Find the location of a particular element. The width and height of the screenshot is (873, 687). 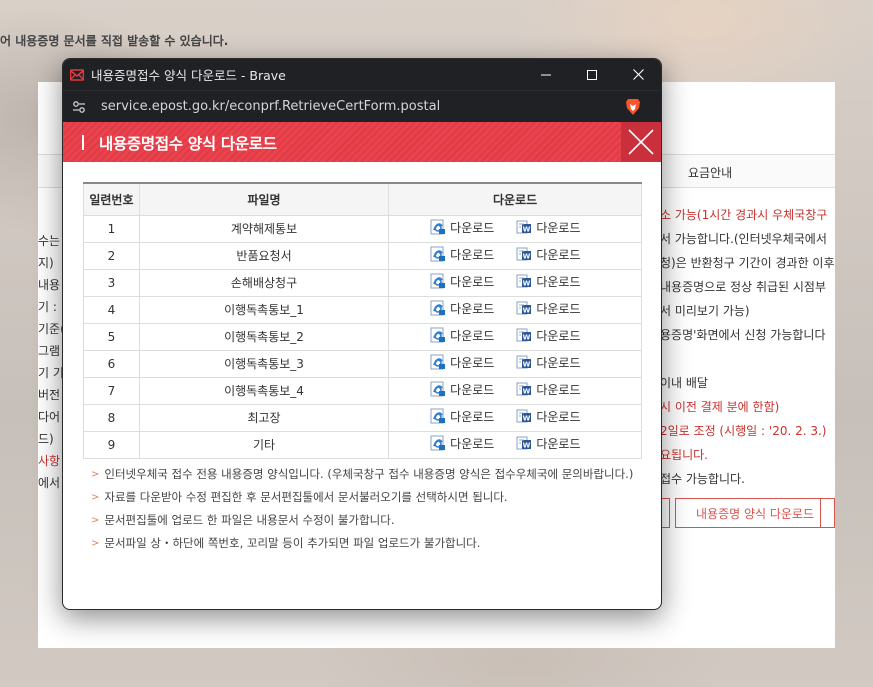

window-titlebar: 내용증명접수 양식 다운로드 - Brave is located at coordinates (362, 74).